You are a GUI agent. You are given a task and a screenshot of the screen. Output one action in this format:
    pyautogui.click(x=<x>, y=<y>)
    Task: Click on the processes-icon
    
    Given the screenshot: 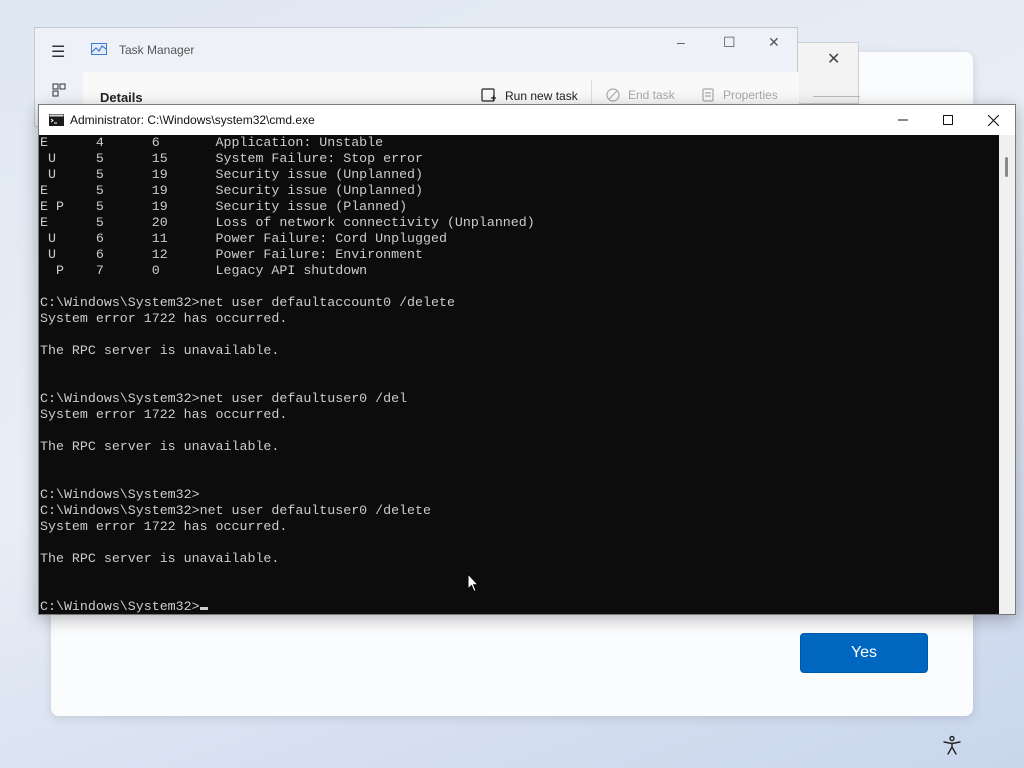 What is the action you would take?
    pyautogui.click(x=59, y=90)
    